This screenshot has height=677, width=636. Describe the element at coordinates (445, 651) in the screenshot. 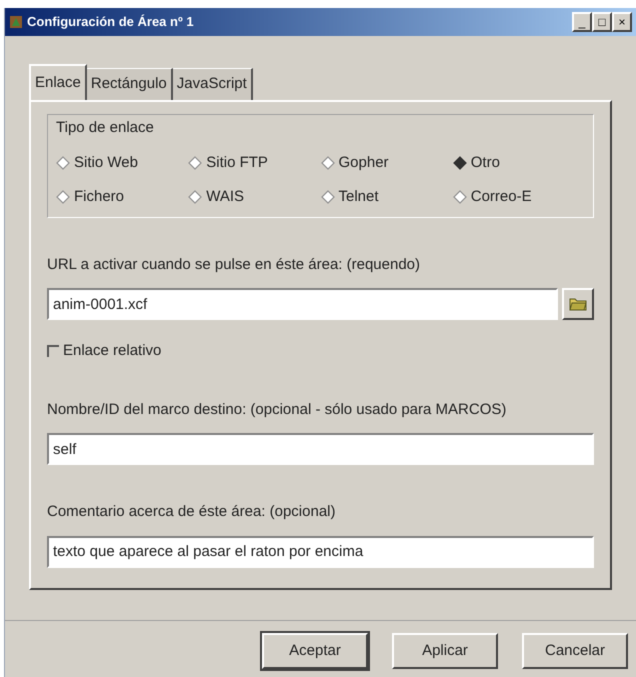

I see `dialog-button: Aplicar` at that location.